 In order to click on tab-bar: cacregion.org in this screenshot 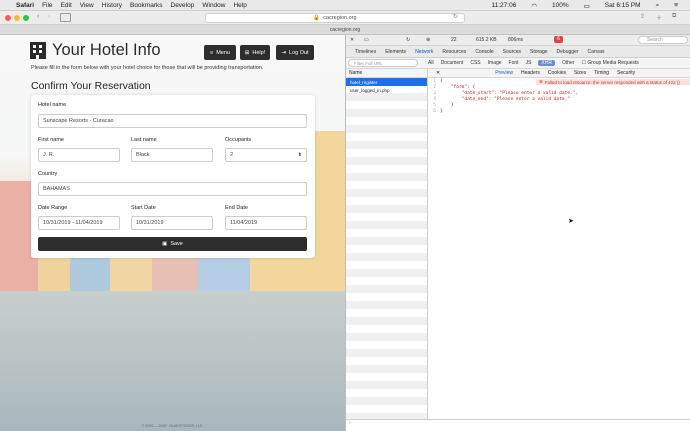, I will do `click(345, 30)`.